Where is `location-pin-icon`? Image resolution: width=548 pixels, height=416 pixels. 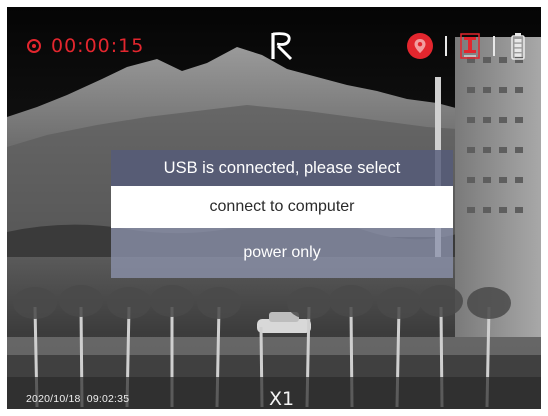 location-pin-icon is located at coordinates (420, 46).